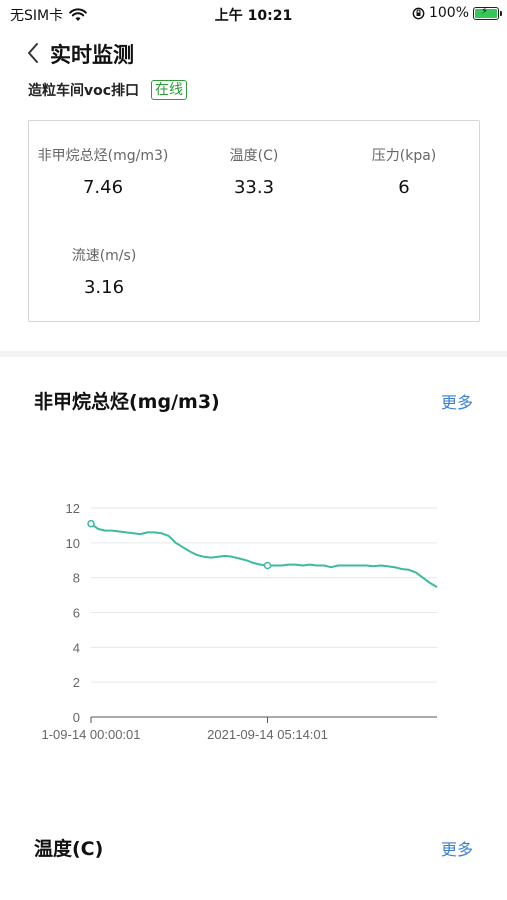 The image size is (507, 900). Describe the element at coordinates (169, 90) in the screenshot. I see `status-badge: 在线` at that location.